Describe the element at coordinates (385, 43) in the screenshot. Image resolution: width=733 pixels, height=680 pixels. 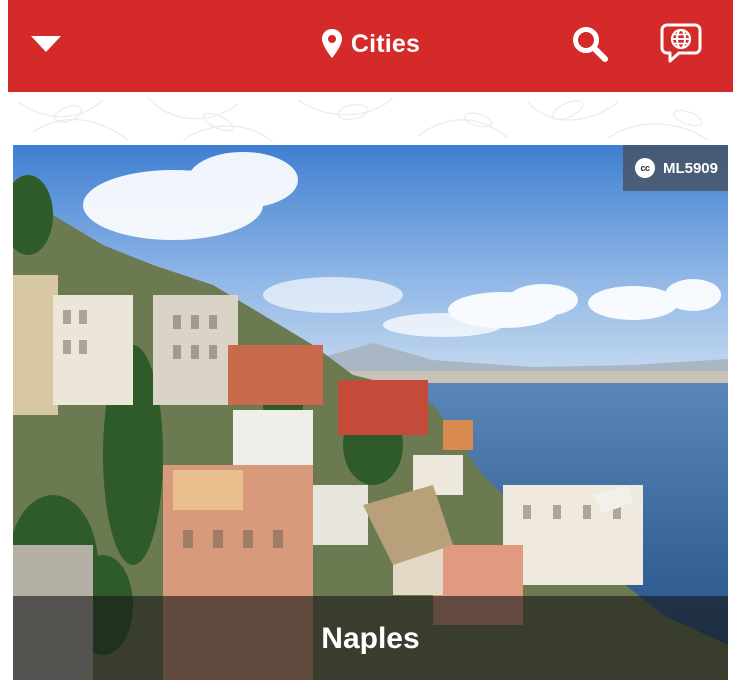
I see `page-title: Cities` at that location.